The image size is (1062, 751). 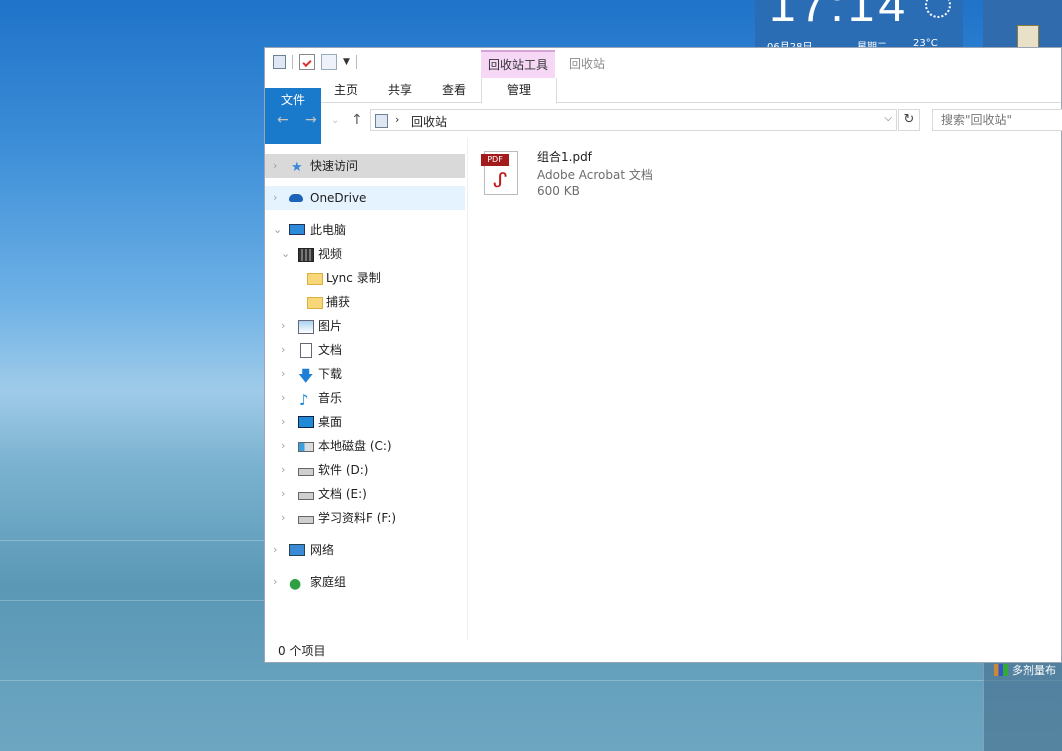 What do you see at coordinates (938, 9) in the screenshot?
I see `weather-sun-icon` at bounding box center [938, 9].